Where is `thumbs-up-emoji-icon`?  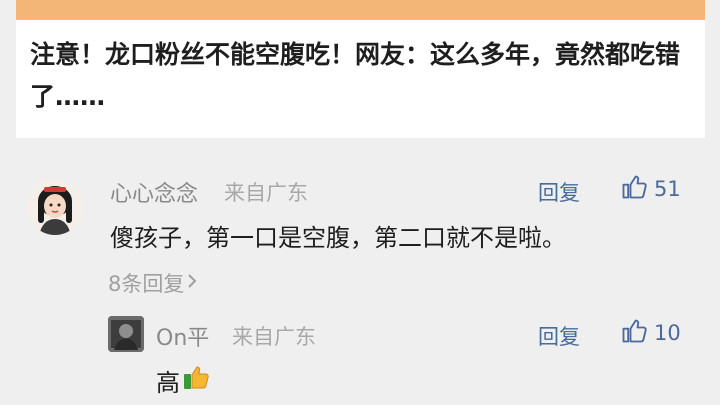
thumbs-up-emoji-icon is located at coordinates (197, 380).